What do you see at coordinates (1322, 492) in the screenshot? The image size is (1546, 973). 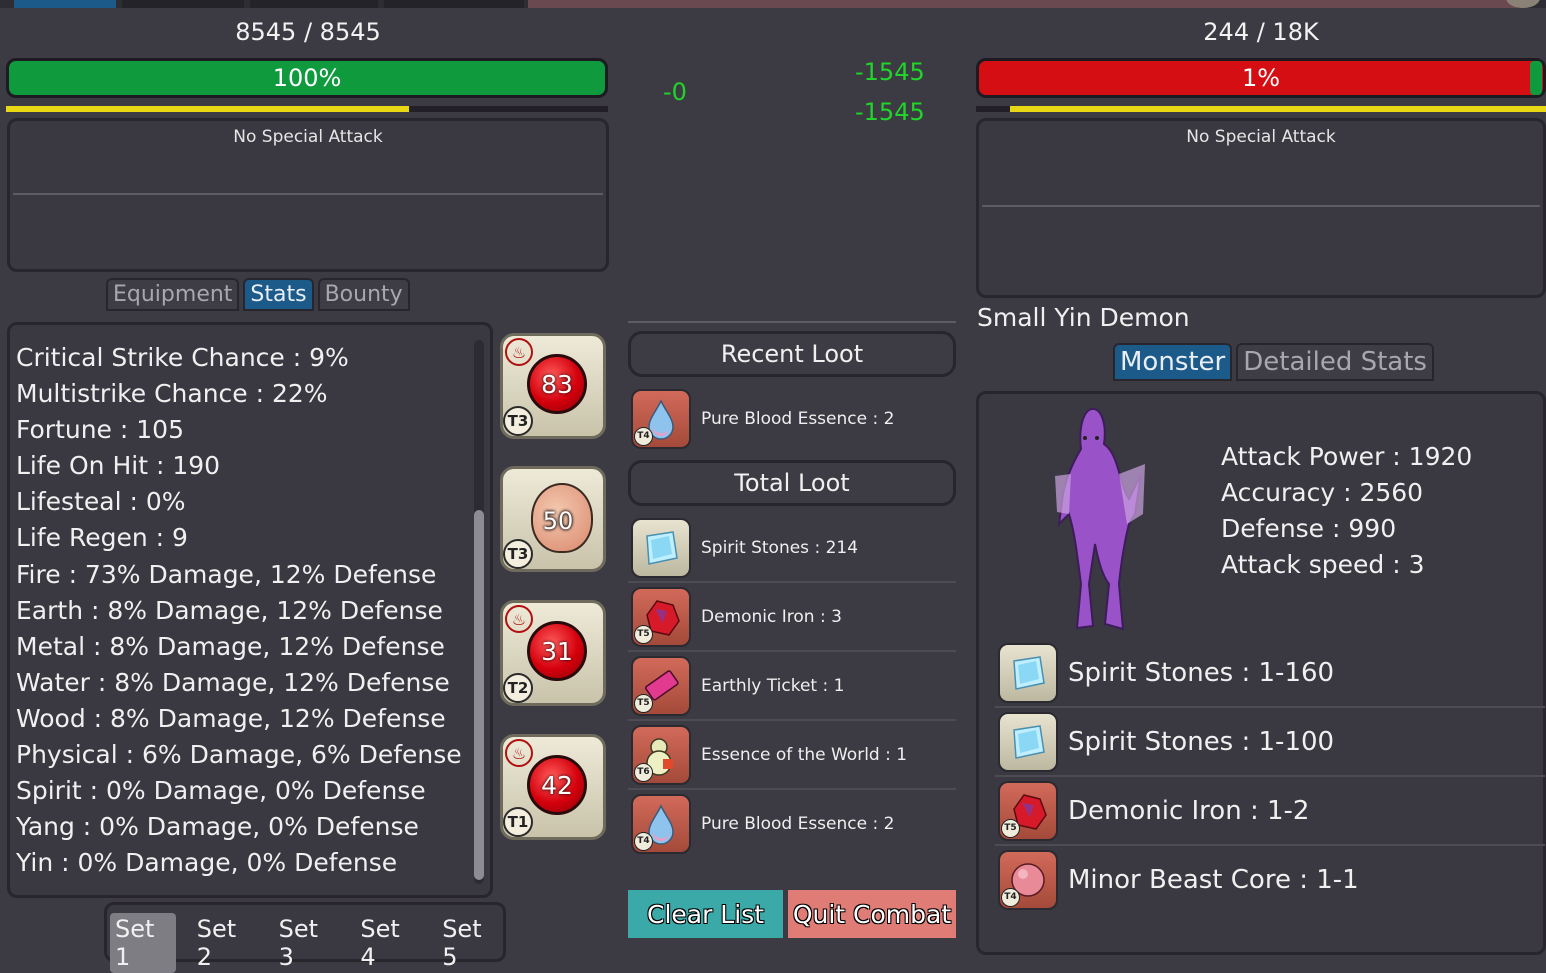 I see `monster-stat-line: Accuracy : 2560` at bounding box center [1322, 492].